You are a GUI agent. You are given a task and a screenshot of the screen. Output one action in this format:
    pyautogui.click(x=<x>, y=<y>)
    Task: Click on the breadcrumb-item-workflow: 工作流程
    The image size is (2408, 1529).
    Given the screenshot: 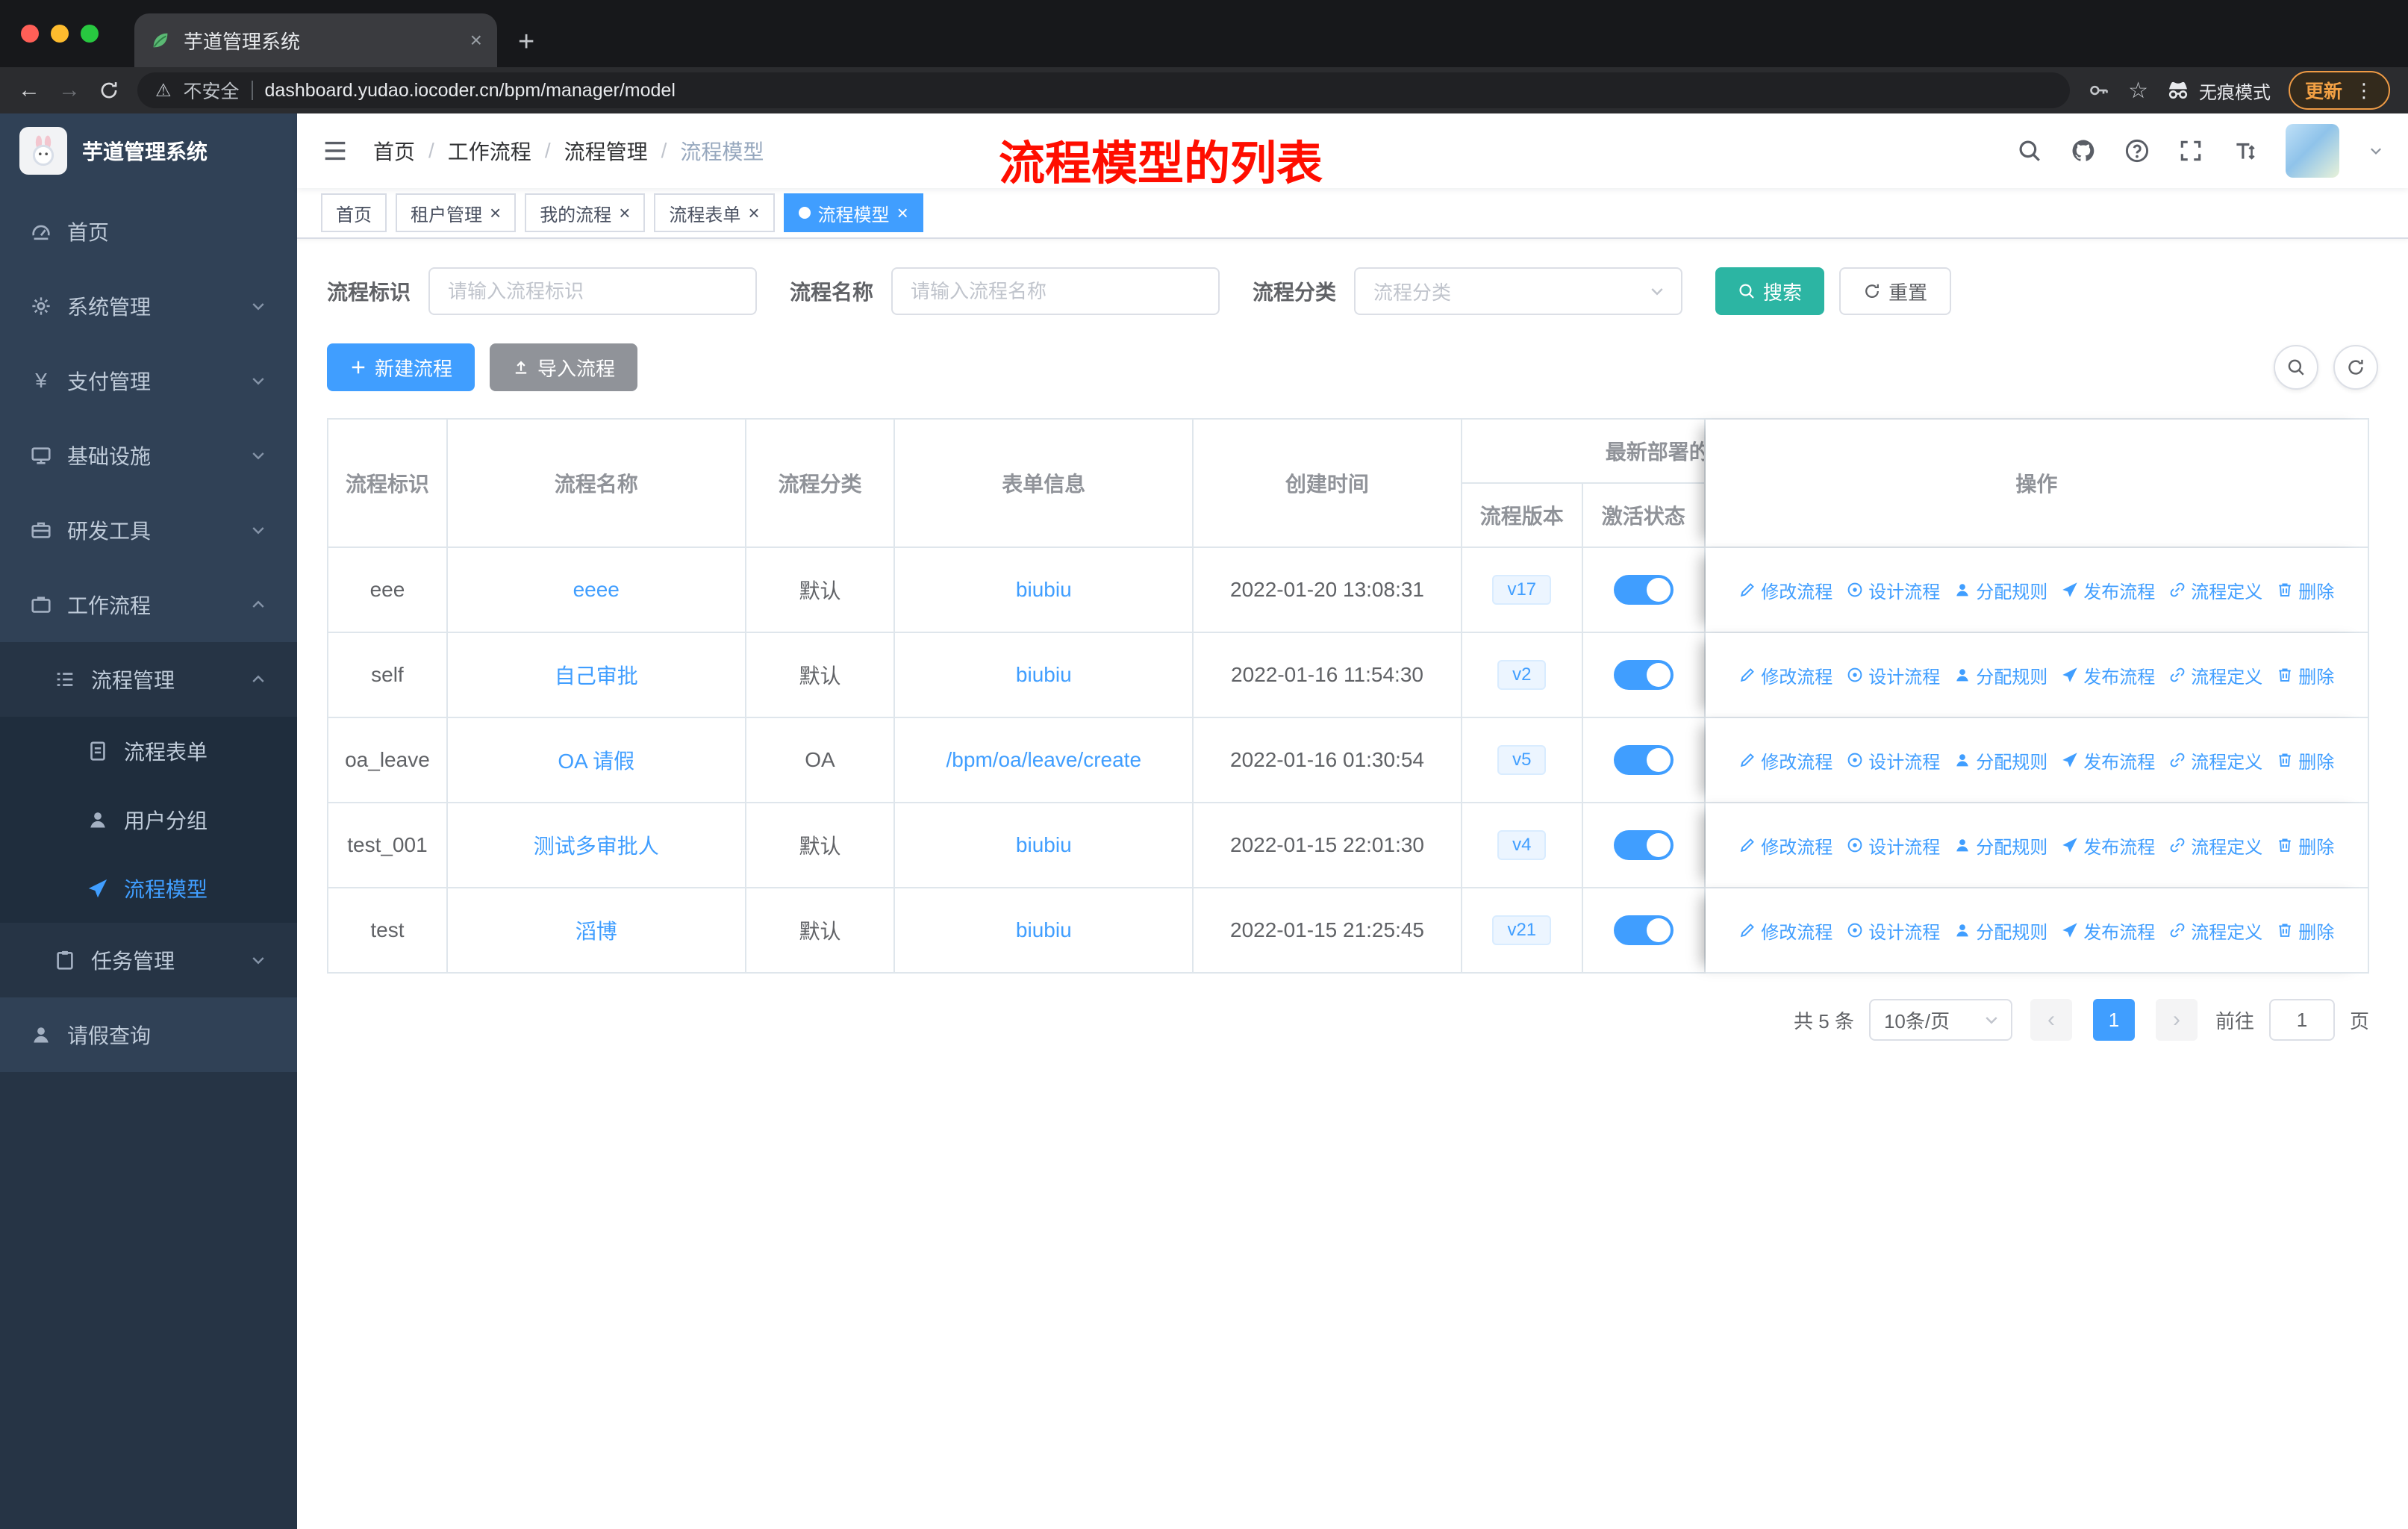 What is the action you would take?
    pyautogui.click(x=489, y=151)
    